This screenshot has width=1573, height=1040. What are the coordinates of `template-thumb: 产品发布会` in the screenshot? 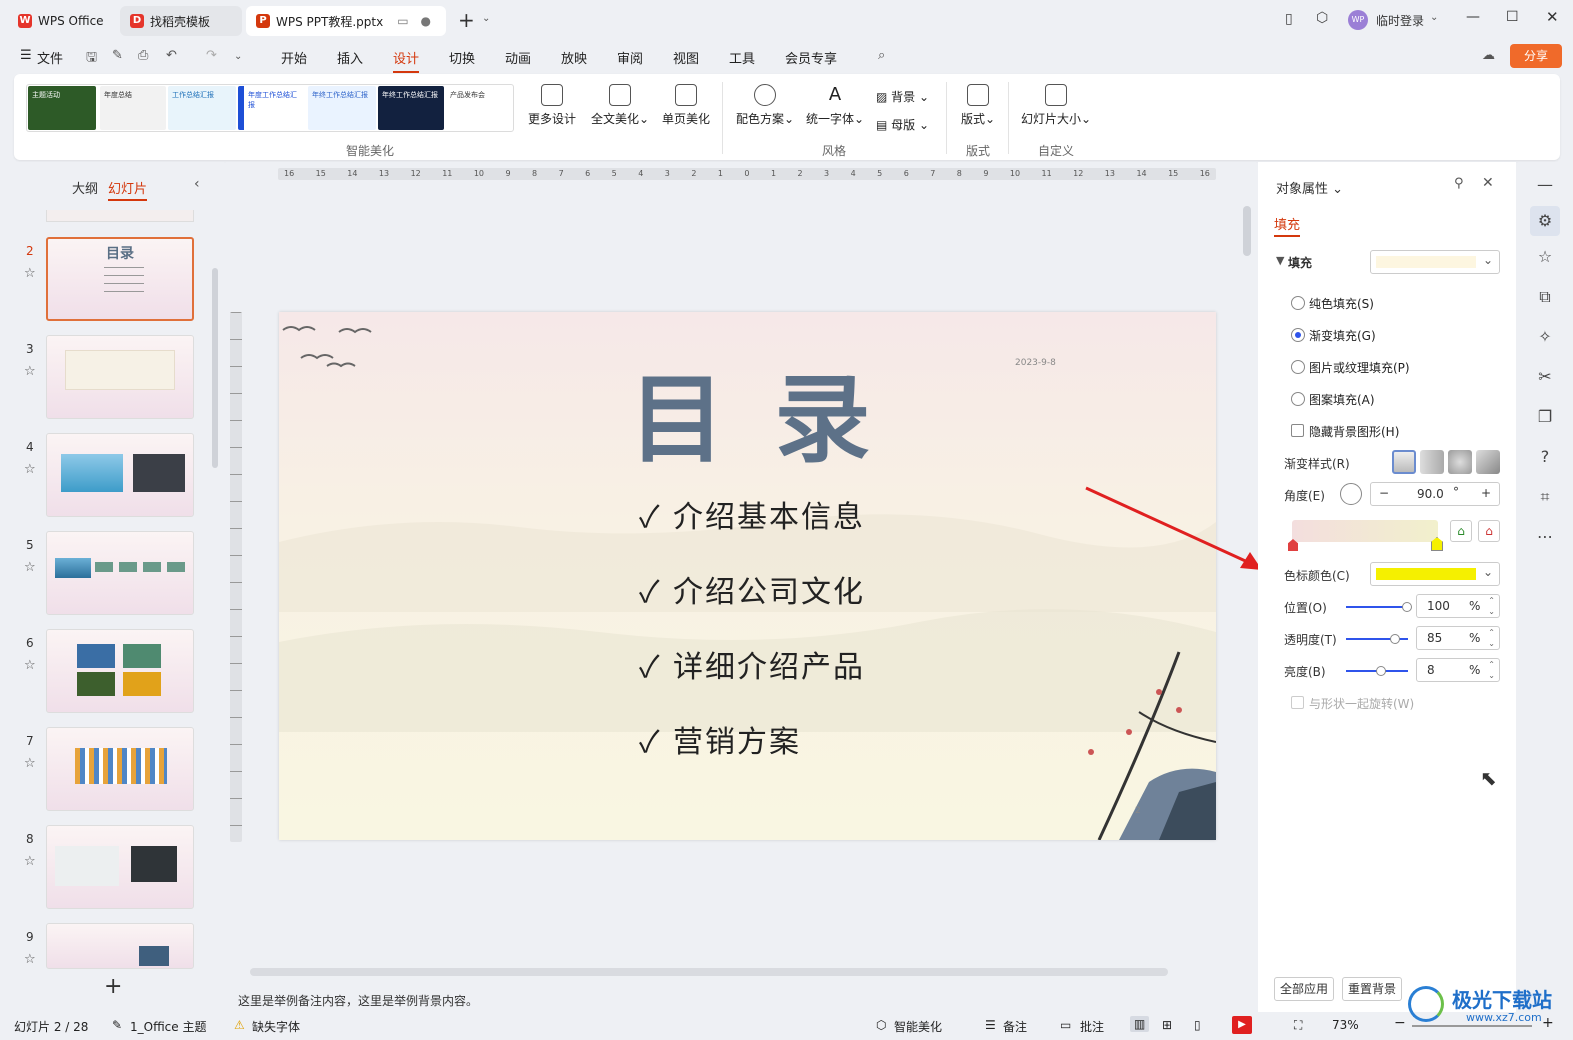 It's located at (479, 108).